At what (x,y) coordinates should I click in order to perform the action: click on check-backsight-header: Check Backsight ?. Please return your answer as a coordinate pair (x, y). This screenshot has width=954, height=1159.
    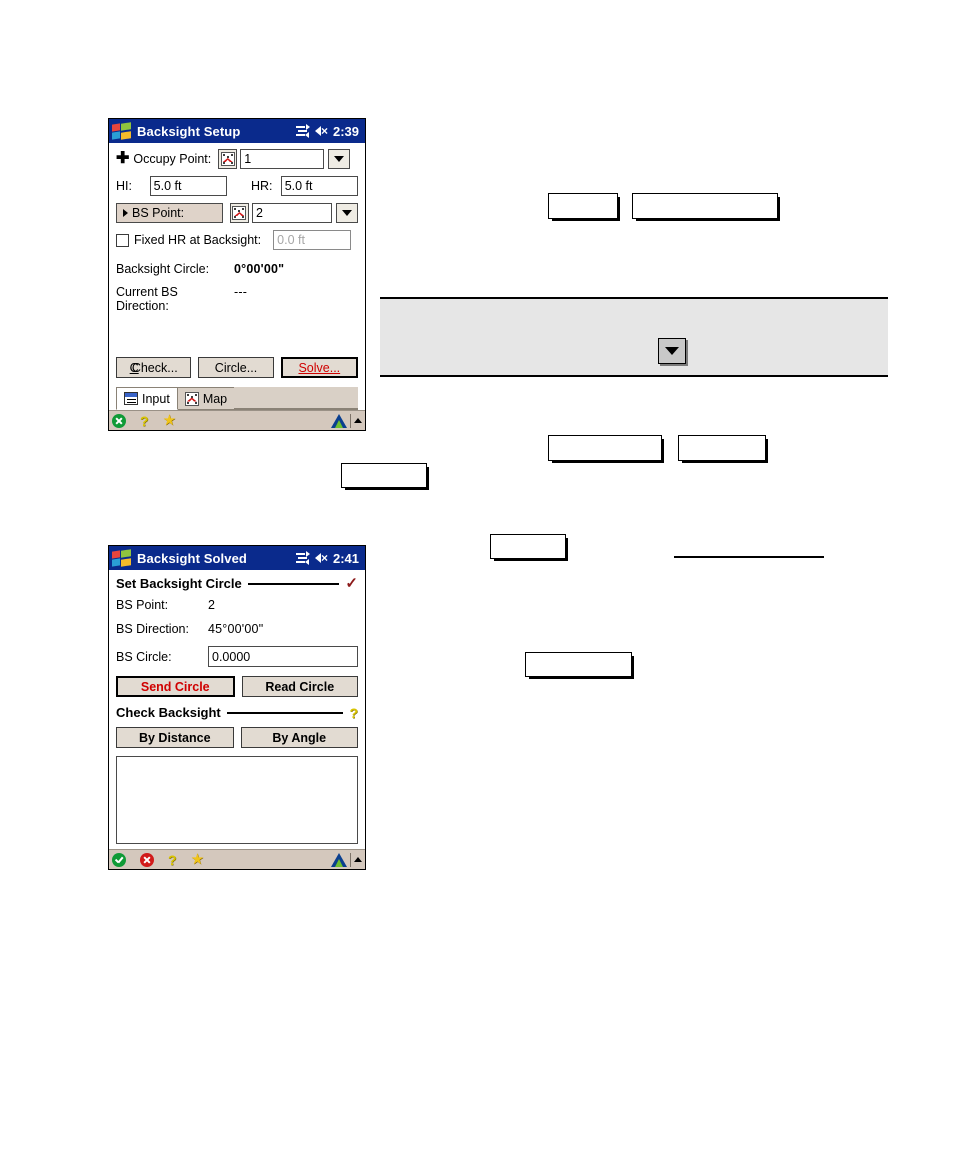
    Looking at the image, I should click on (237, 712).